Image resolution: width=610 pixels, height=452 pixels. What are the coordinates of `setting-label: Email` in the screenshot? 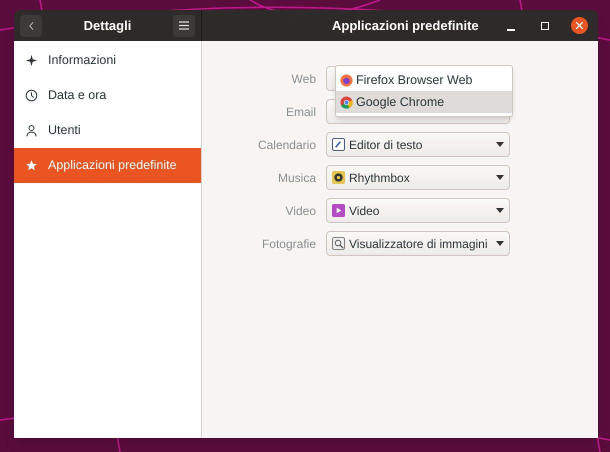 It's located at (300, 112).